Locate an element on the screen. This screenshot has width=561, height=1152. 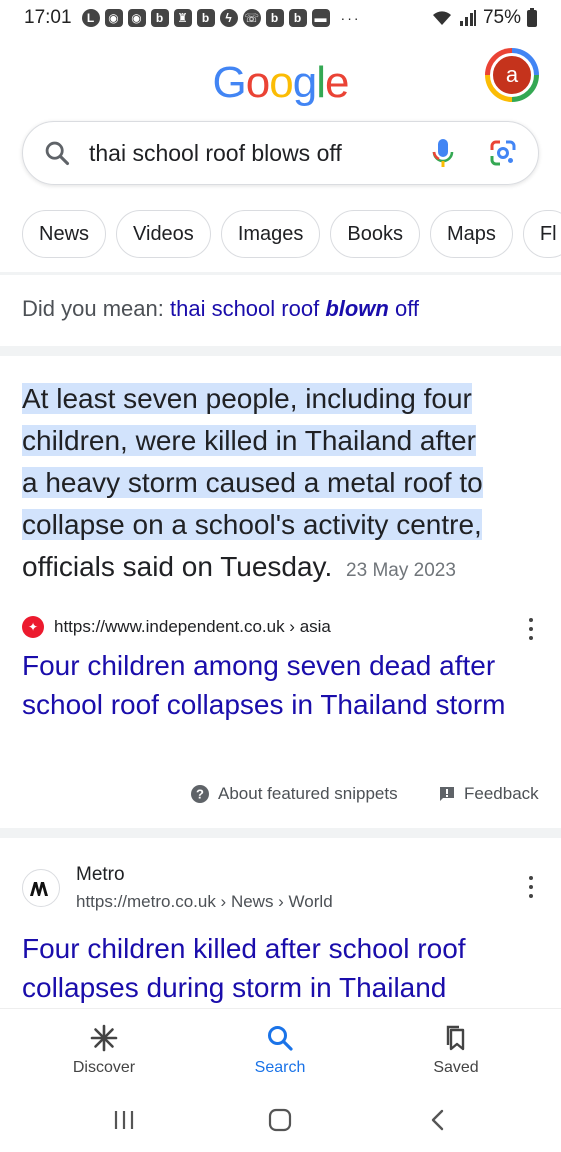
did-you-mean-link: thai school roof blown off is located at coordinates (294, 308).